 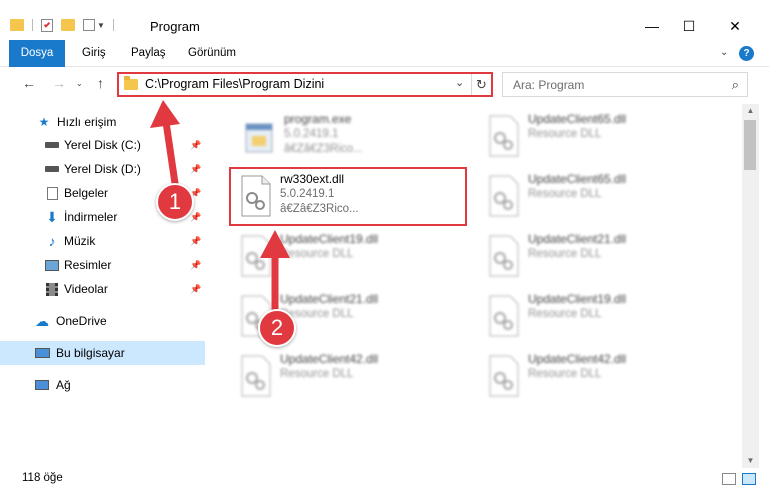 I want to click on divider, so click(x=113, y=25).